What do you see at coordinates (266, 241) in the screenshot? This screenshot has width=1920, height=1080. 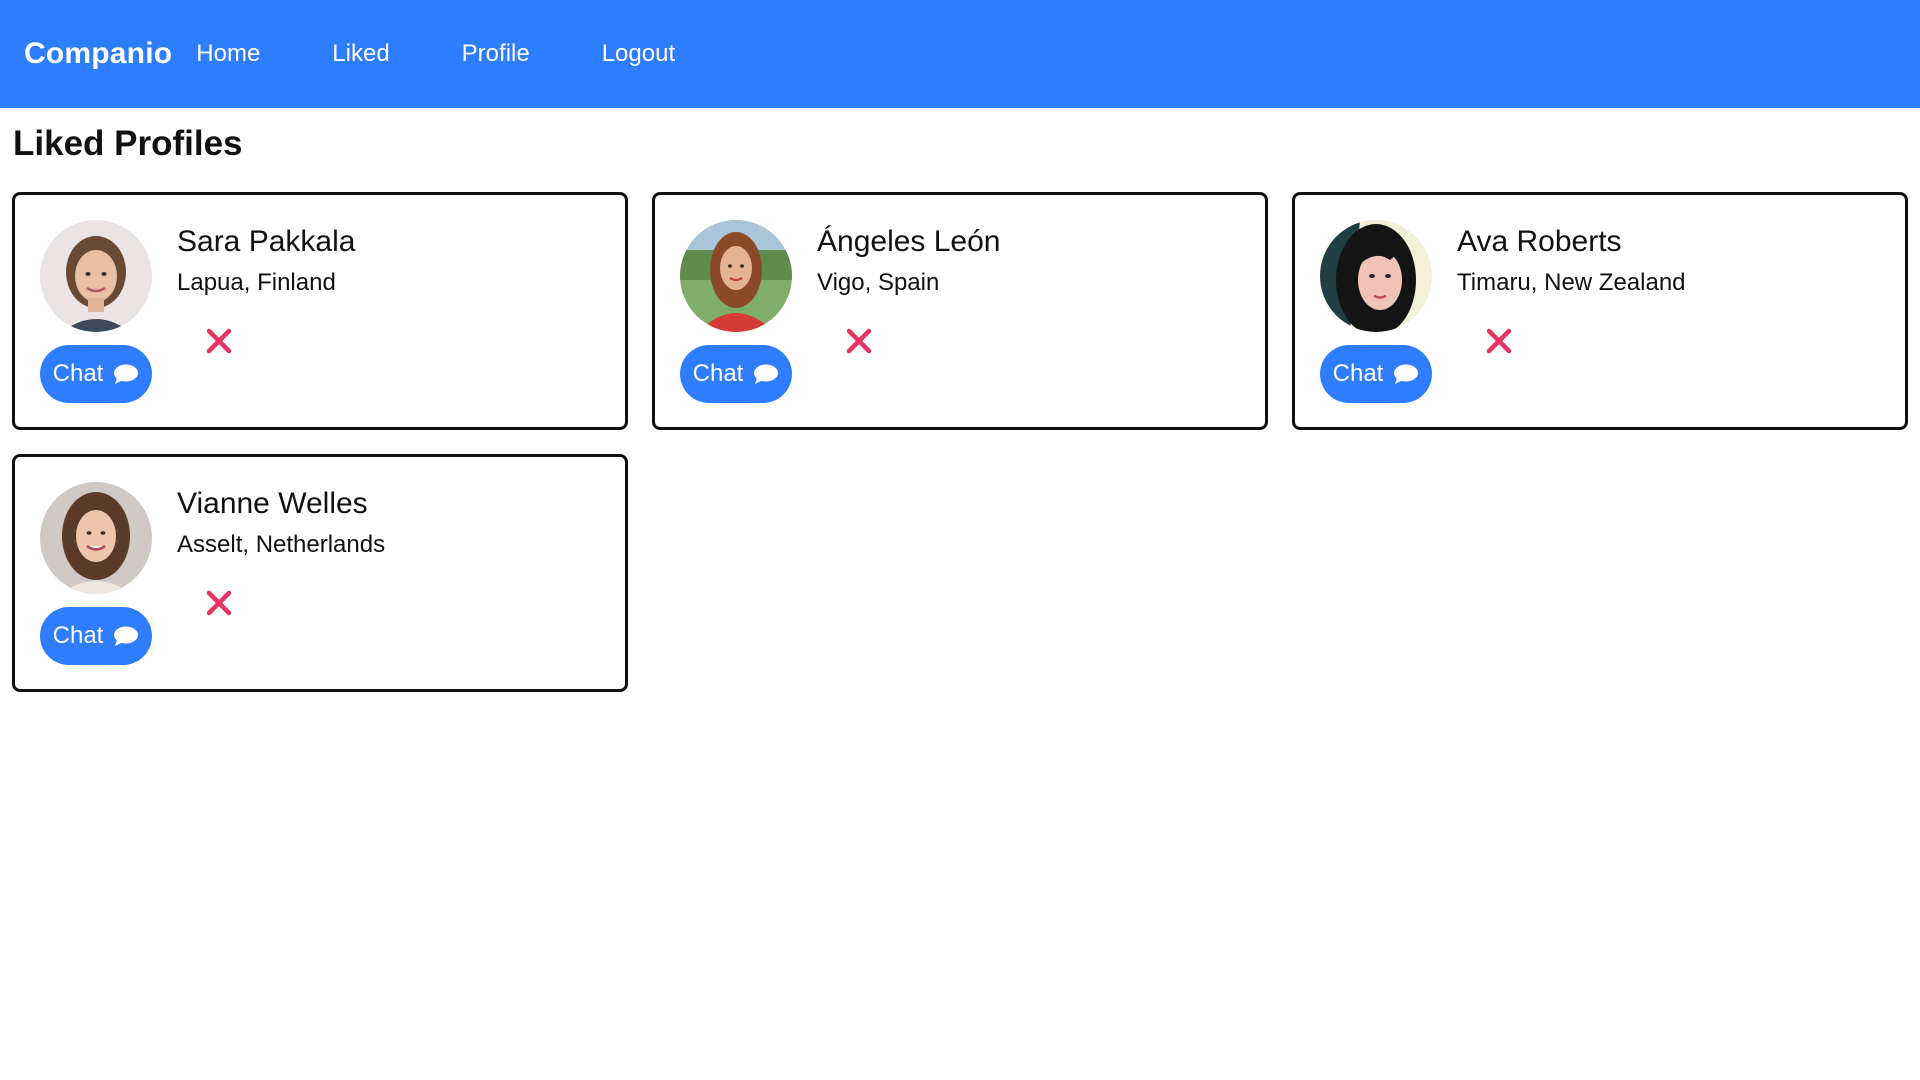 I see `profile-name: Sara Pakkala` at bounding box center [266, 241].